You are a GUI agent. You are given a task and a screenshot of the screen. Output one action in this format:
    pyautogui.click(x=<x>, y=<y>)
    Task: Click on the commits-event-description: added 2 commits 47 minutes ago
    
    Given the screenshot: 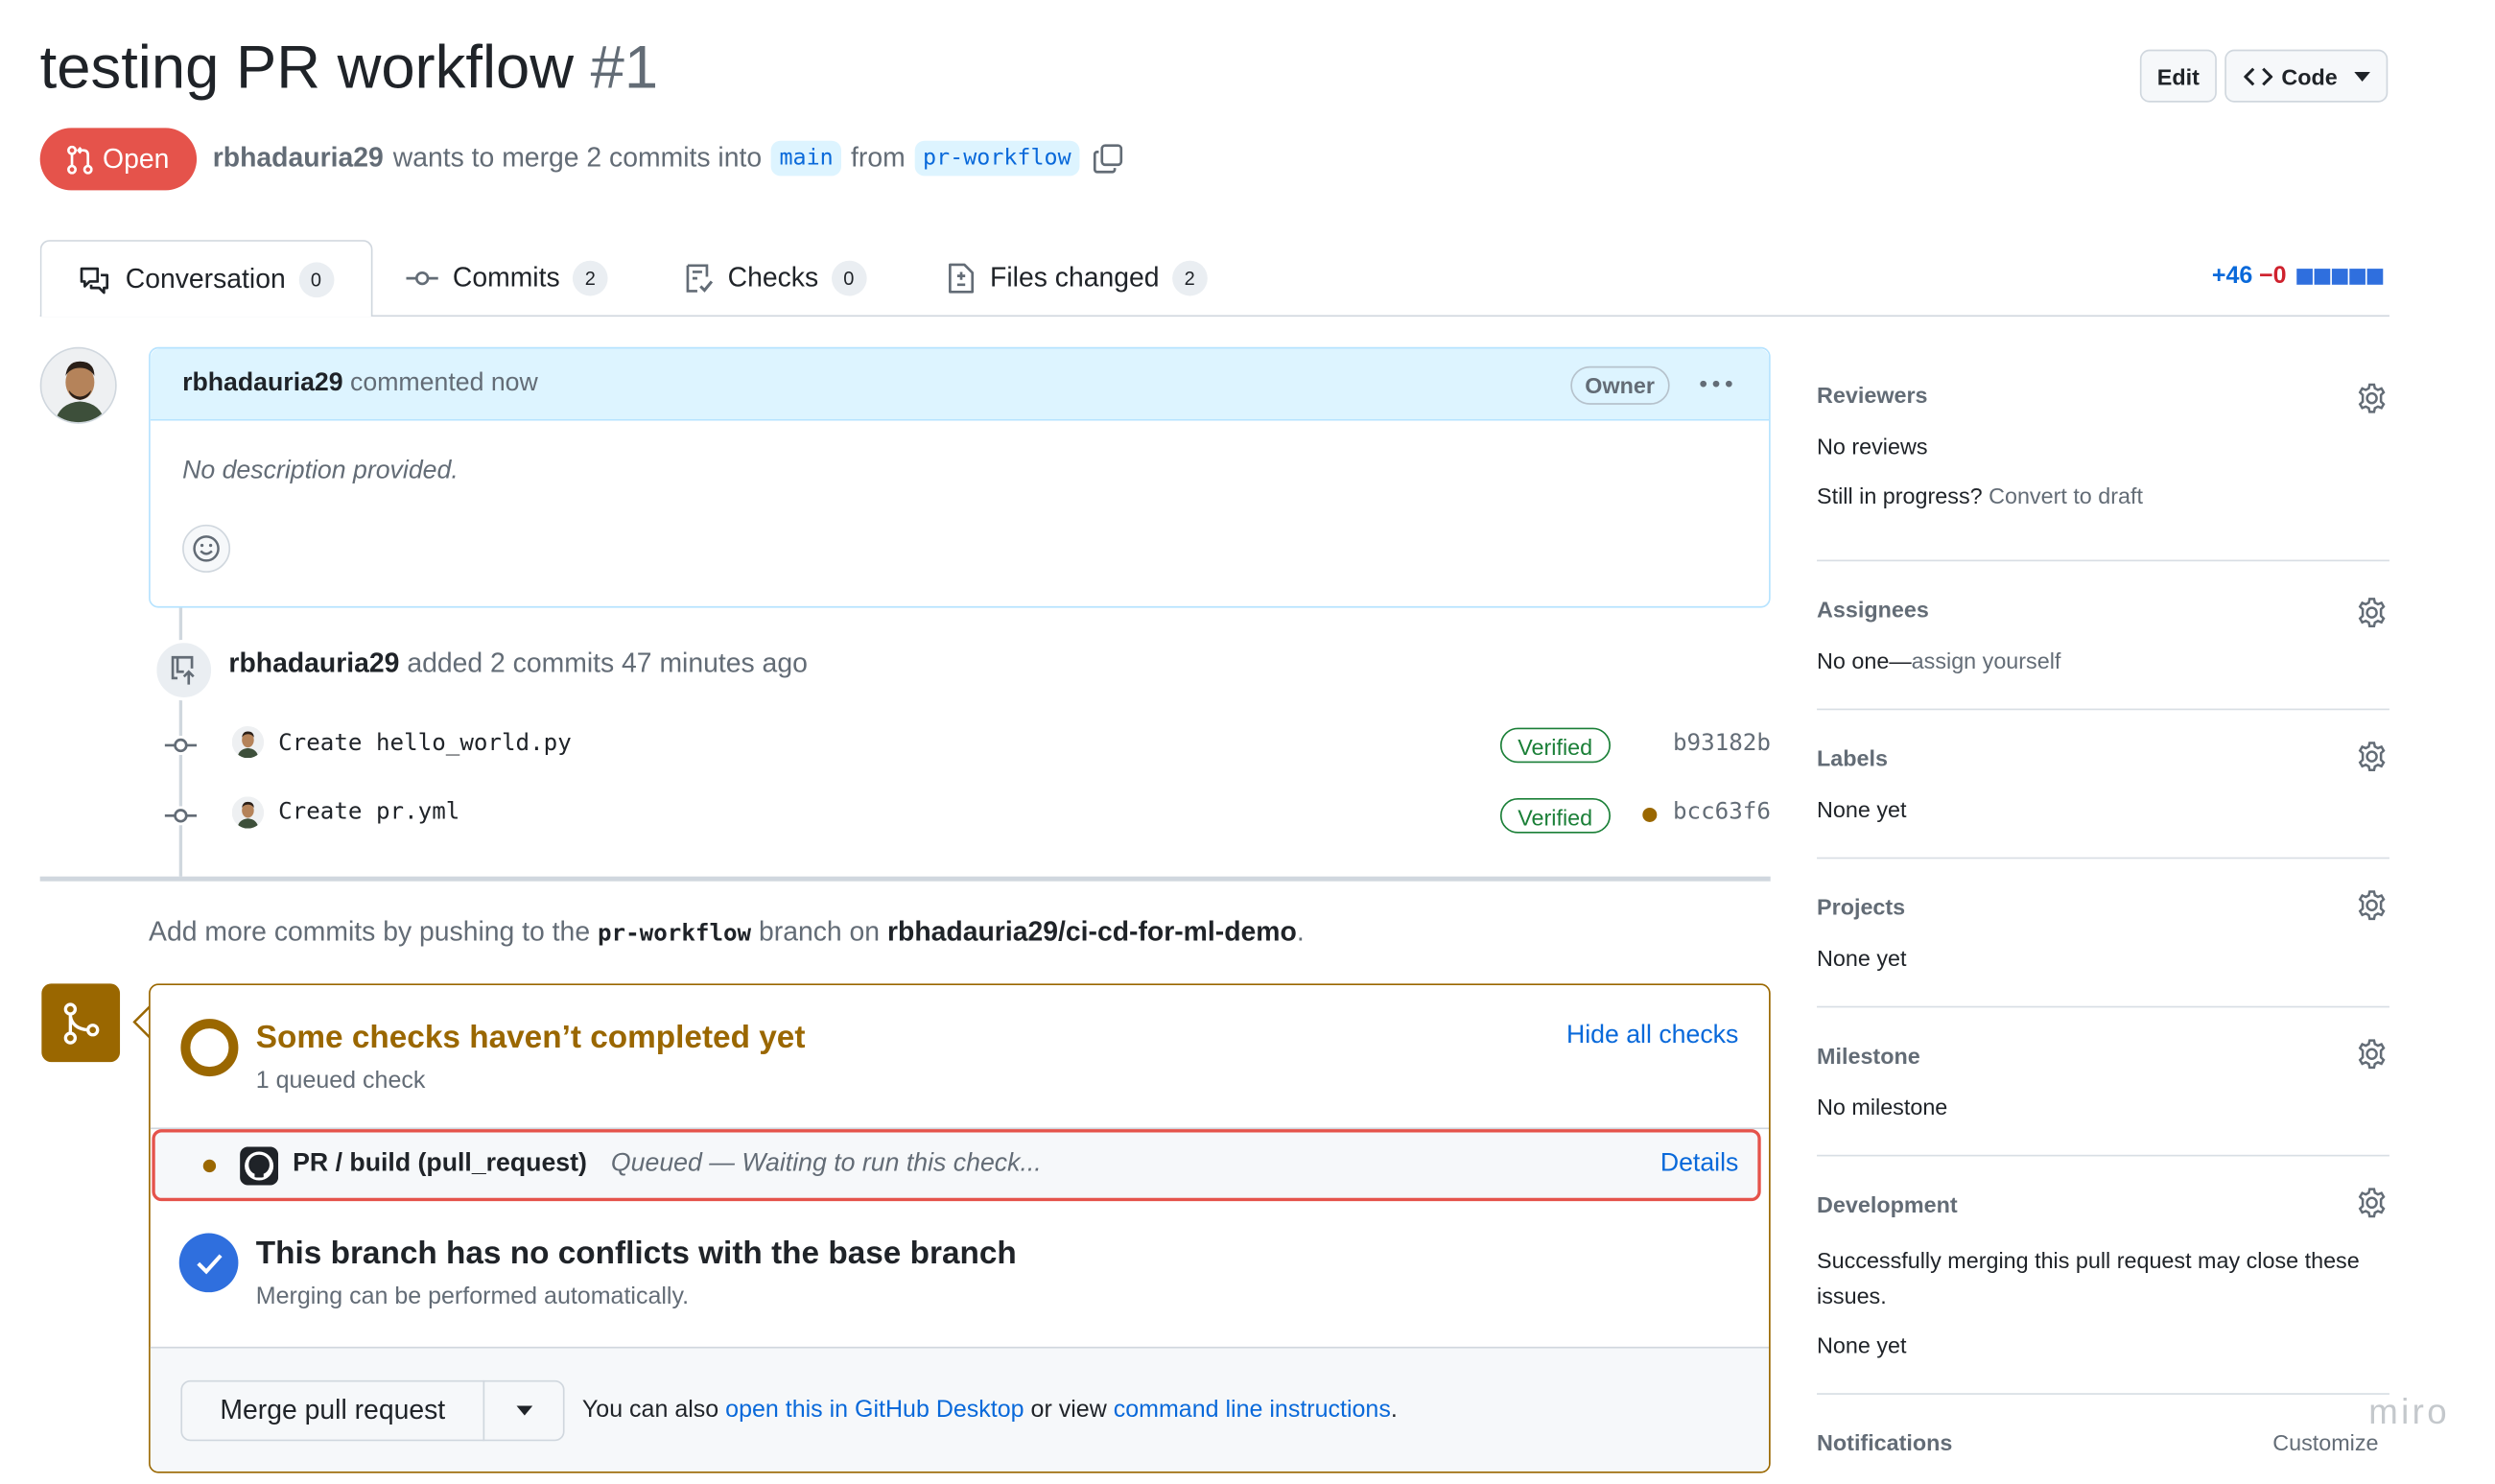 What is the action you would take?
    pyautogui.click(x=607, y=663)
    